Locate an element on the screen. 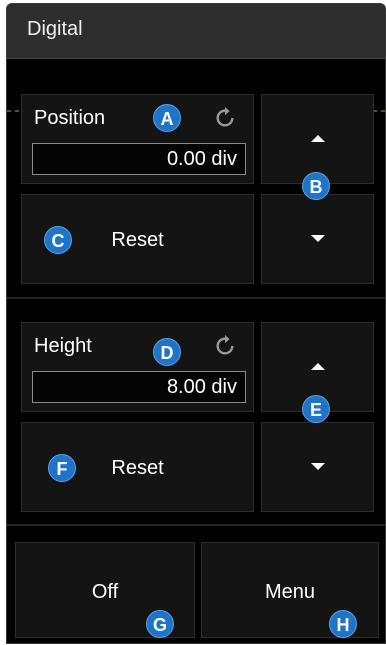 The height and width of the screenshot is (645, 386). position-down-button is located at coordinates (317, 239).